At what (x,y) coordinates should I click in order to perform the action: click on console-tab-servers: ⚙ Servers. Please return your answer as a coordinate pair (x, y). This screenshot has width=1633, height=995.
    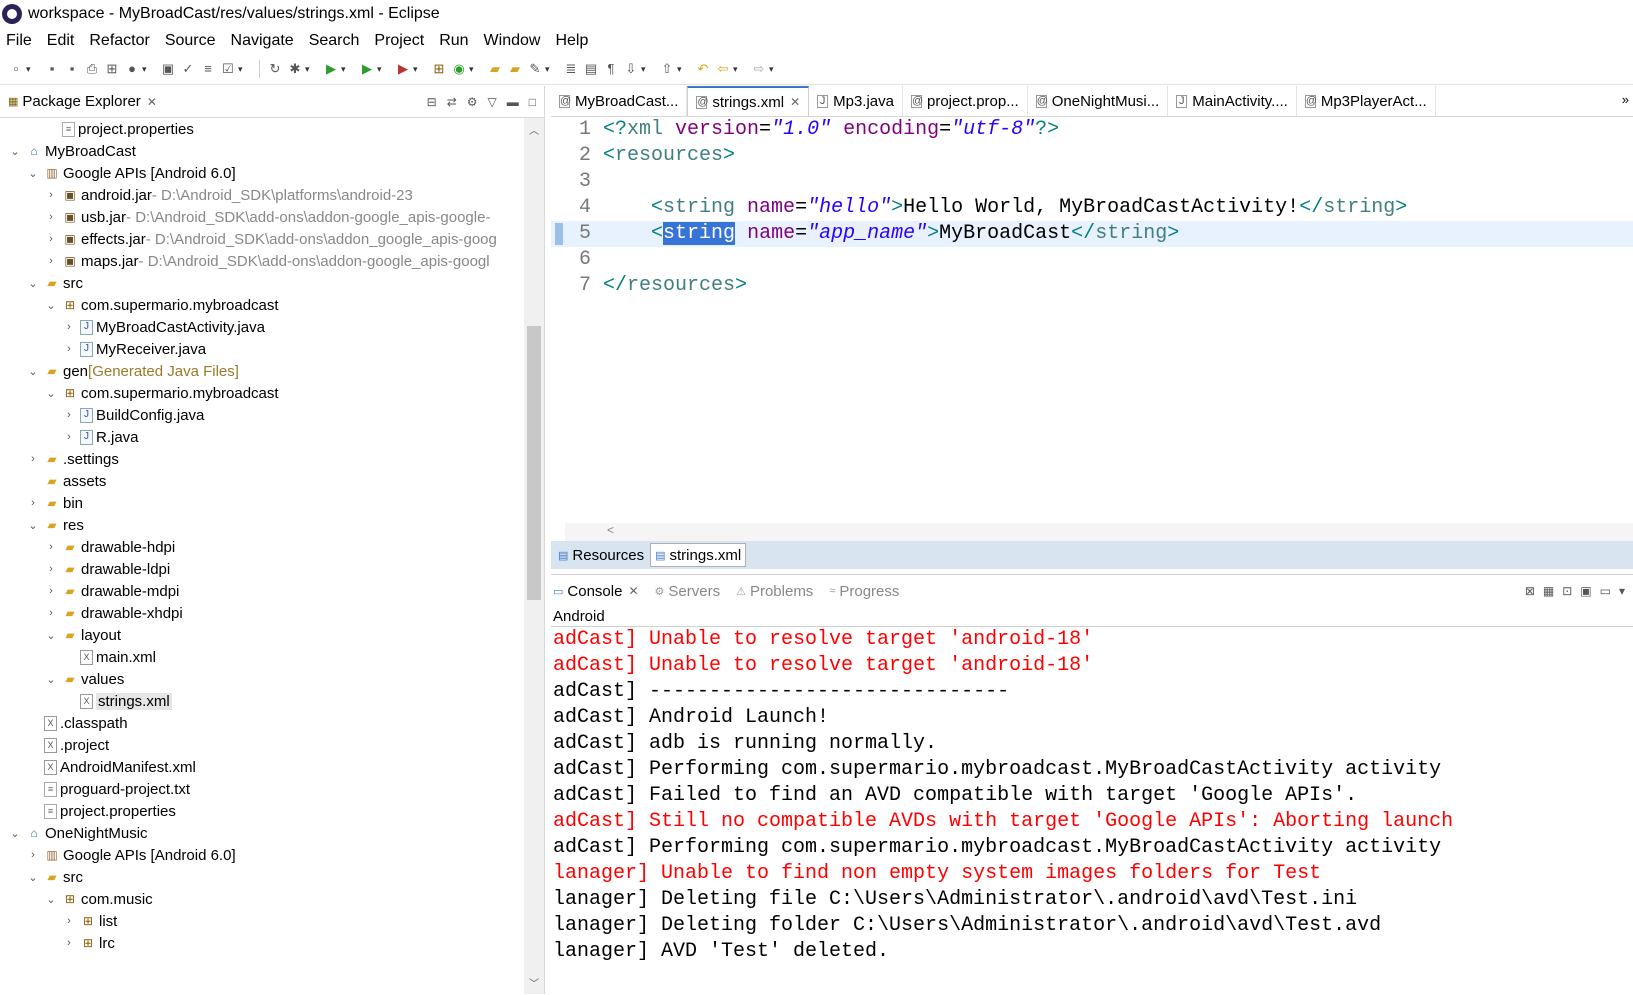
    Looking at the image, I should click on (688, 591).